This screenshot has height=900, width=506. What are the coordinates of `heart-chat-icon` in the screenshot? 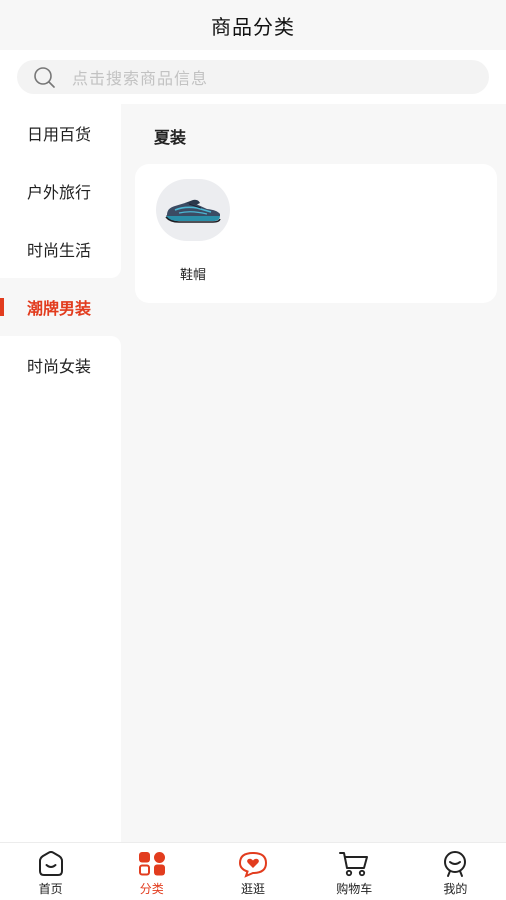 It's located at (253, 864).